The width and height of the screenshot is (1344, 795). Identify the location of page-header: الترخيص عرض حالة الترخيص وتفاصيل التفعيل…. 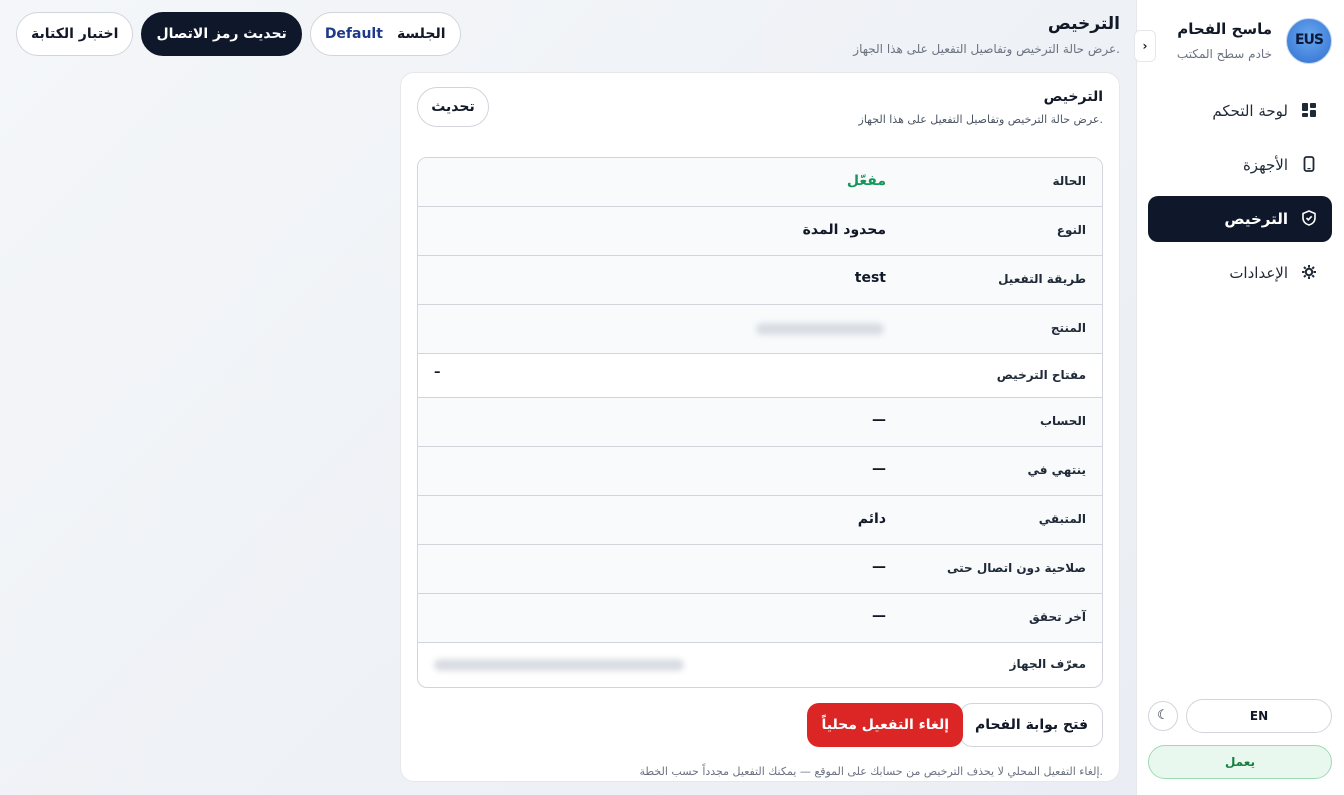
(986, 35).